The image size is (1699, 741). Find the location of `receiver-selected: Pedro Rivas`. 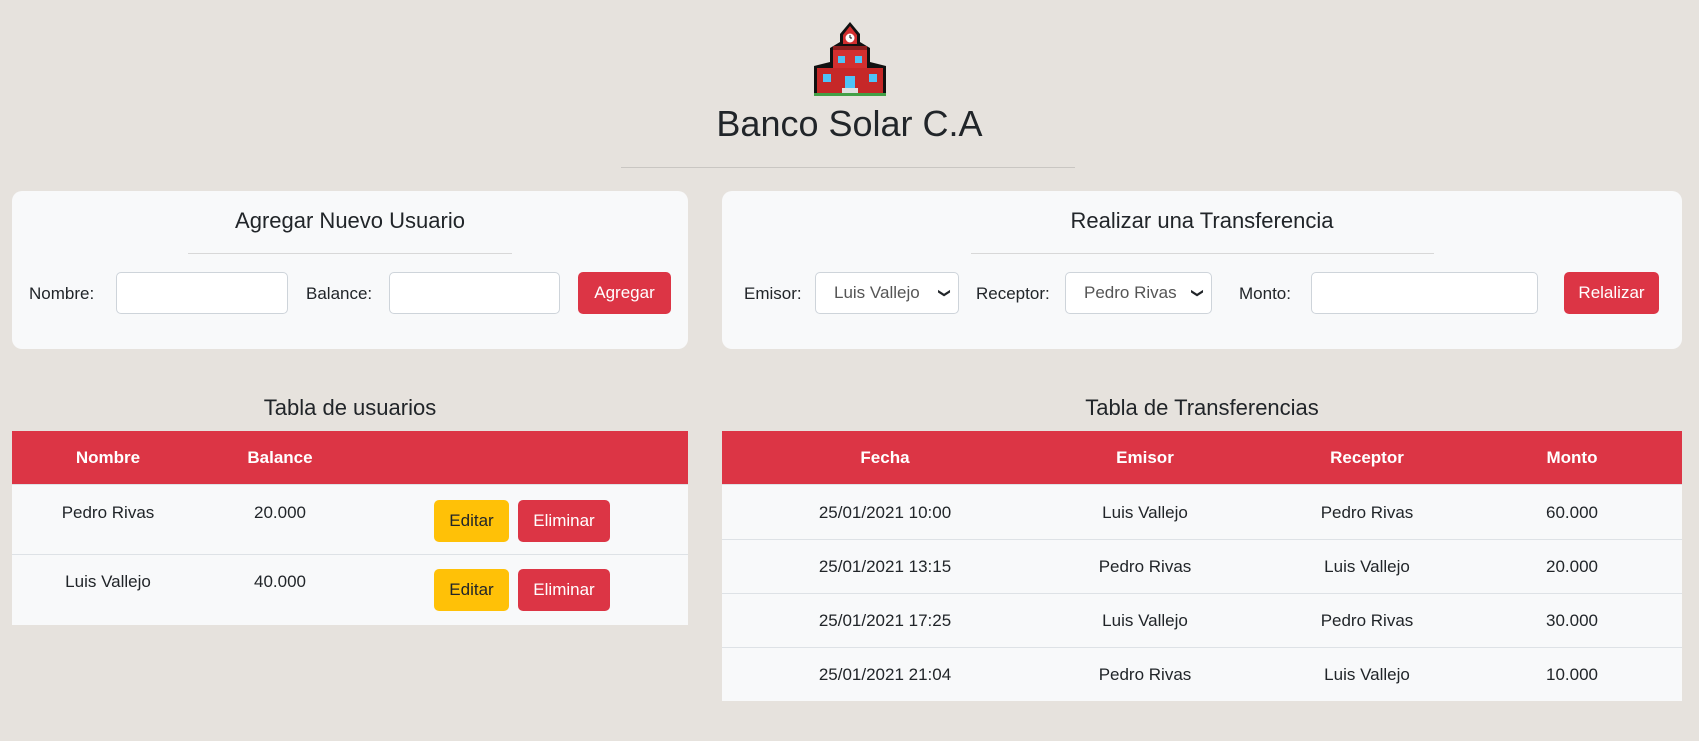

receiver-selected: Pedro Rivas is located at coordinates (1130, 292).